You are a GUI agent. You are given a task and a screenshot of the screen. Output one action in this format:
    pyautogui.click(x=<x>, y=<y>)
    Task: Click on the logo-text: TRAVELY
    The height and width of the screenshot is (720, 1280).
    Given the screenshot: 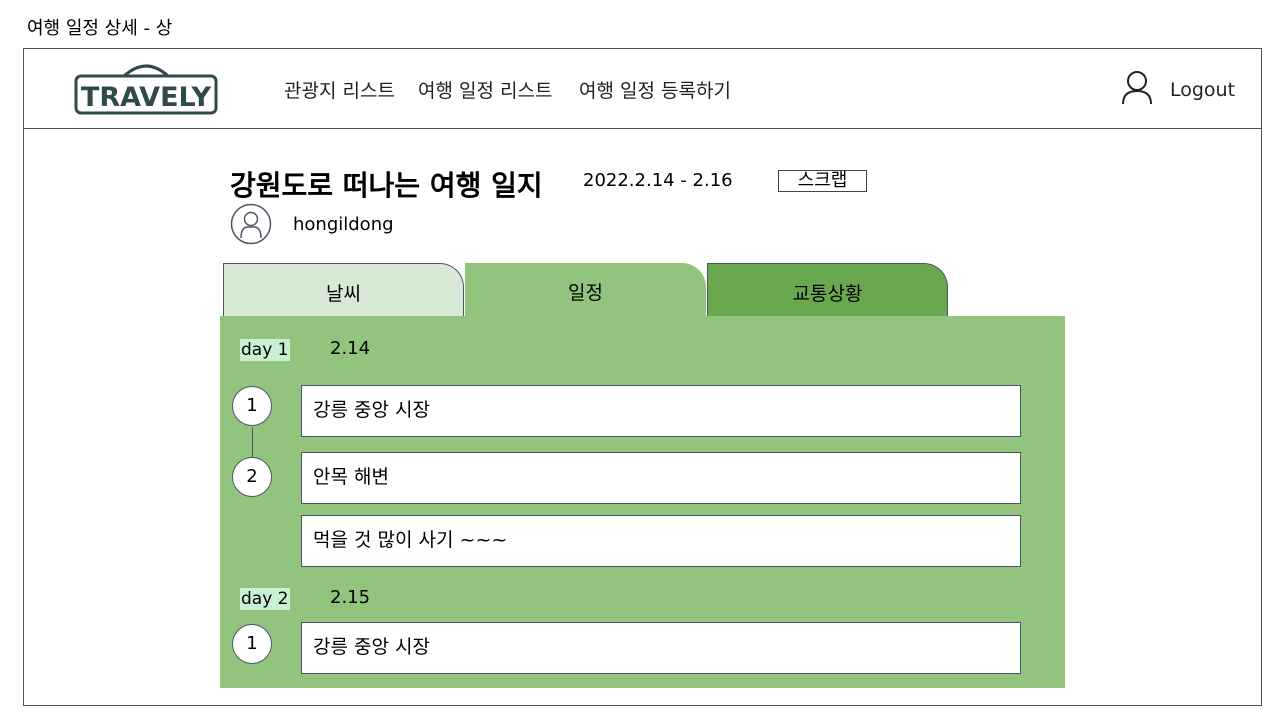 What is the action you would take?
    pyautogui.click(x=146, y=97)
    